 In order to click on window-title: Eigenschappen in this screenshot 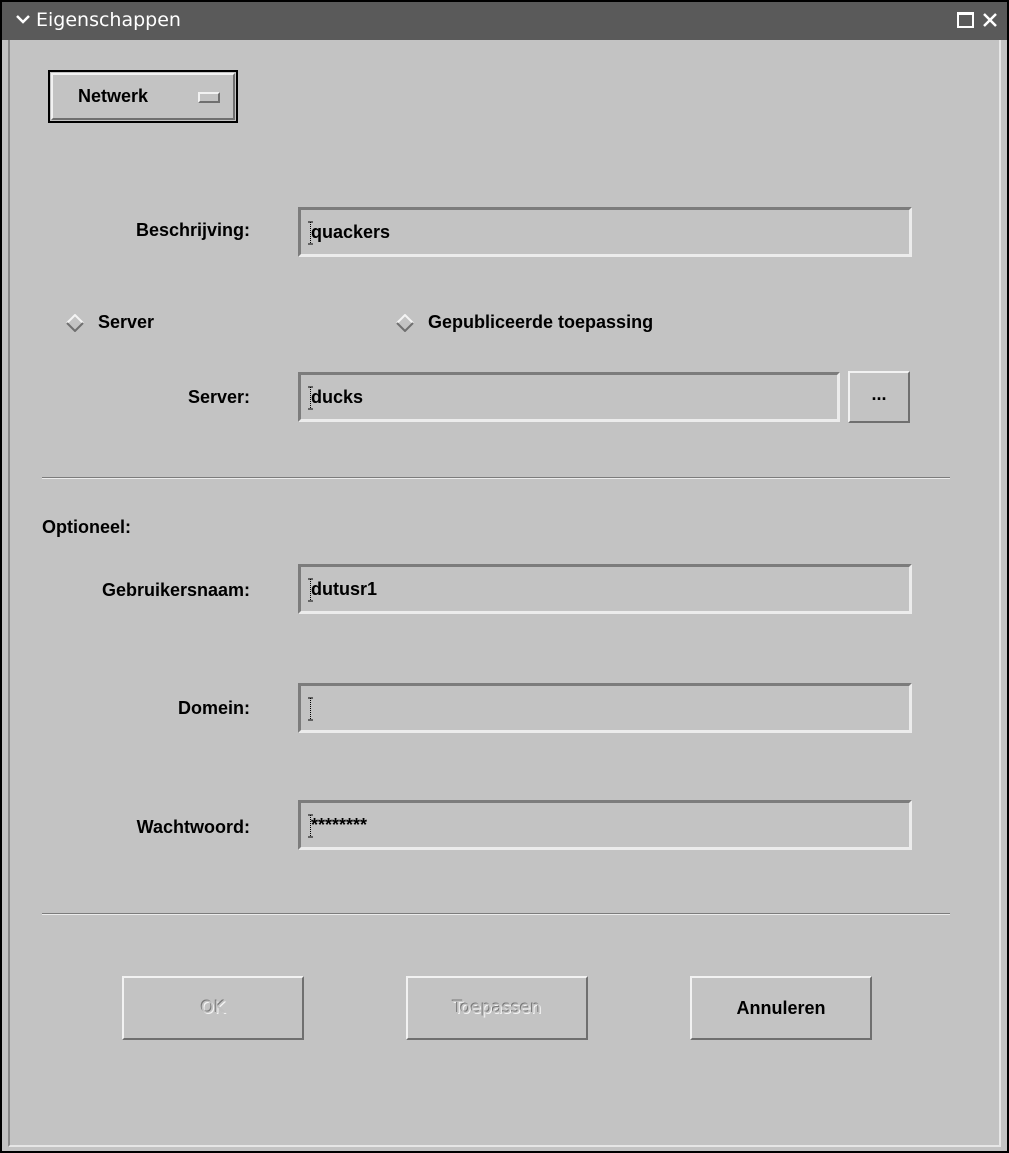, I will do `click(108, 20)`.